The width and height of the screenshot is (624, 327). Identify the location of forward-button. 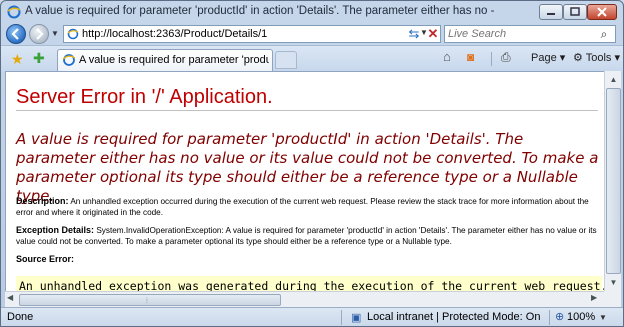
(39, 34).